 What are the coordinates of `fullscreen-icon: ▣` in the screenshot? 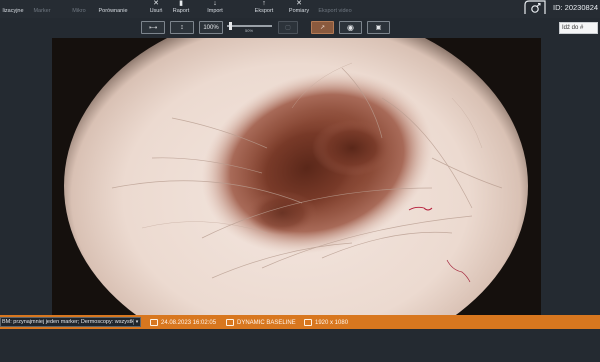 It's located at (378, 28).